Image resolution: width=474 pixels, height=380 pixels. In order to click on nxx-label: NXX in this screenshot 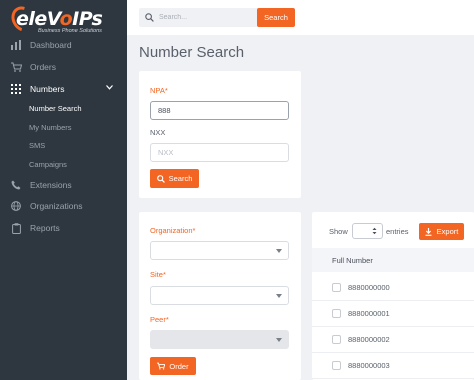, I will do `click(158, 132)`.